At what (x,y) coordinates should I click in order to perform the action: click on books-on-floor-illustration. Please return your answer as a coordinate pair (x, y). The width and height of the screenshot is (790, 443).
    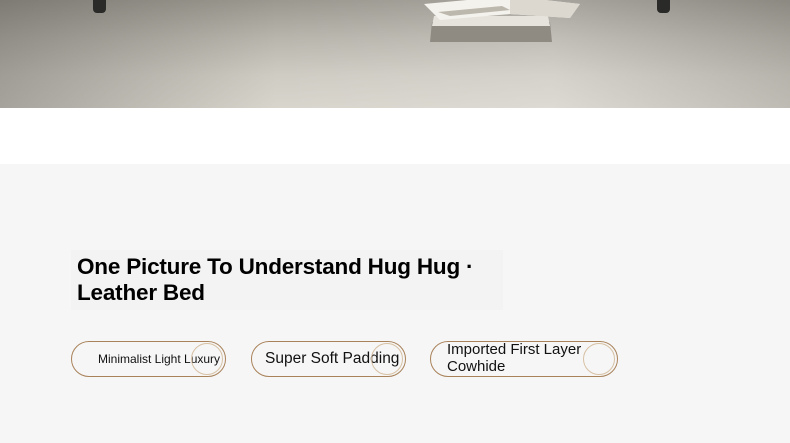
    Looking at the image, I should click on (502, 21).